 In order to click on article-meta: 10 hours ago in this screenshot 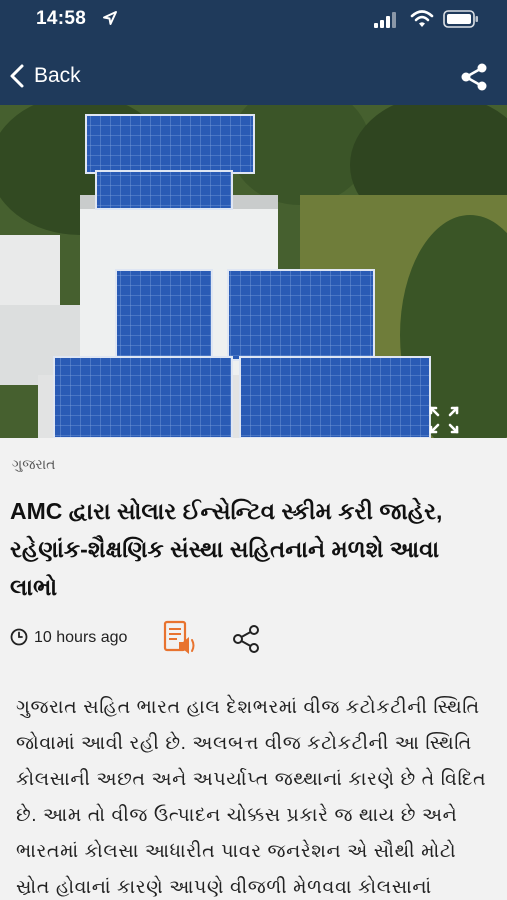, I will do `click(250, 638)`.